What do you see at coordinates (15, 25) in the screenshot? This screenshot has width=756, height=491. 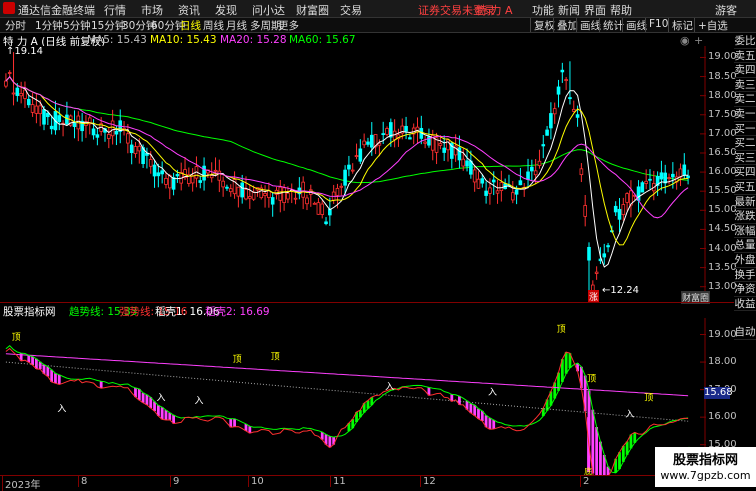 I see `period-intraday: 分时` at bounding box center [15, 25].